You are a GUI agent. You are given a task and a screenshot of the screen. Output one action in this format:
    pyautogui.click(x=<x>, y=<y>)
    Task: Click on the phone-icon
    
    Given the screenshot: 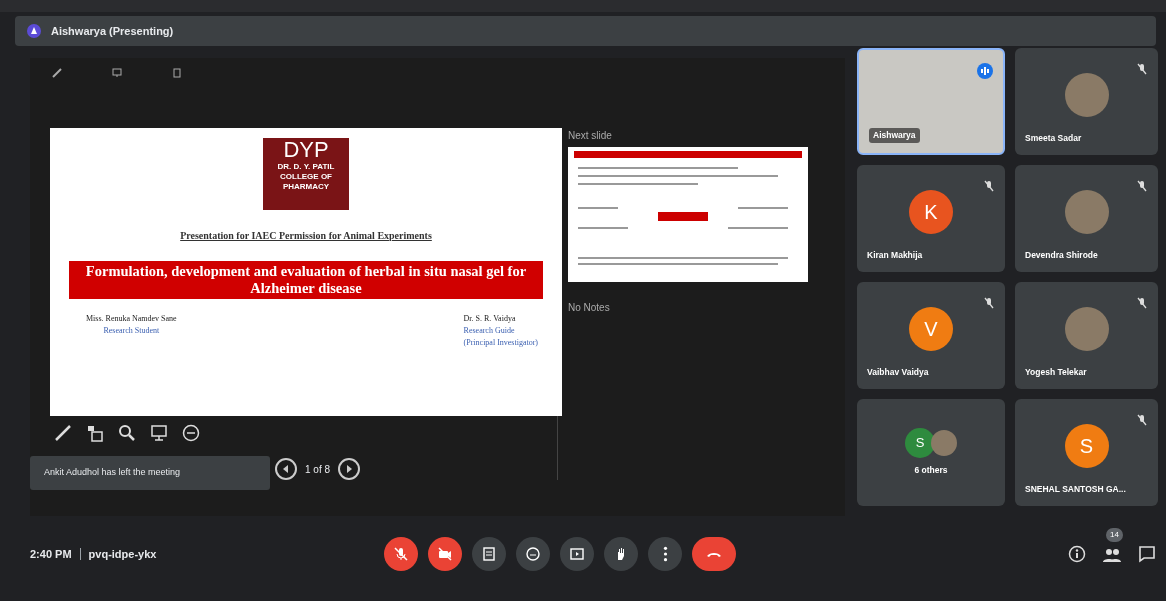 What is the action you would take?
    pyautogui.click(x=714, y=554)
    